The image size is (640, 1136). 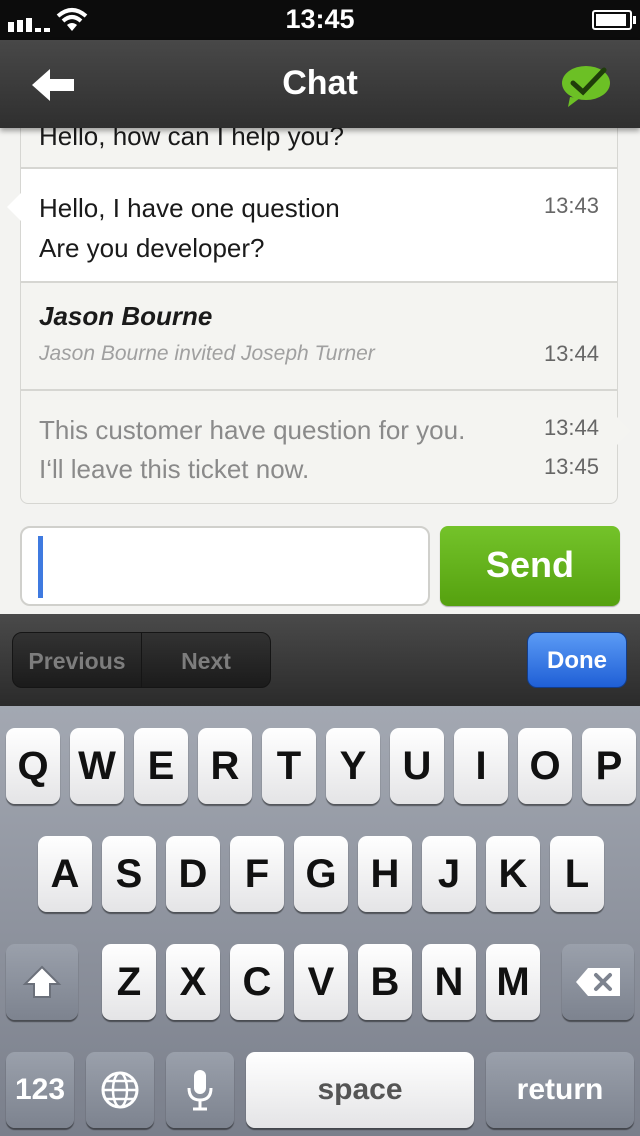 What do you see at coordinates (129, 982) in the screenshot?
I see `key-z: Z` at bounding box center [129, 982].